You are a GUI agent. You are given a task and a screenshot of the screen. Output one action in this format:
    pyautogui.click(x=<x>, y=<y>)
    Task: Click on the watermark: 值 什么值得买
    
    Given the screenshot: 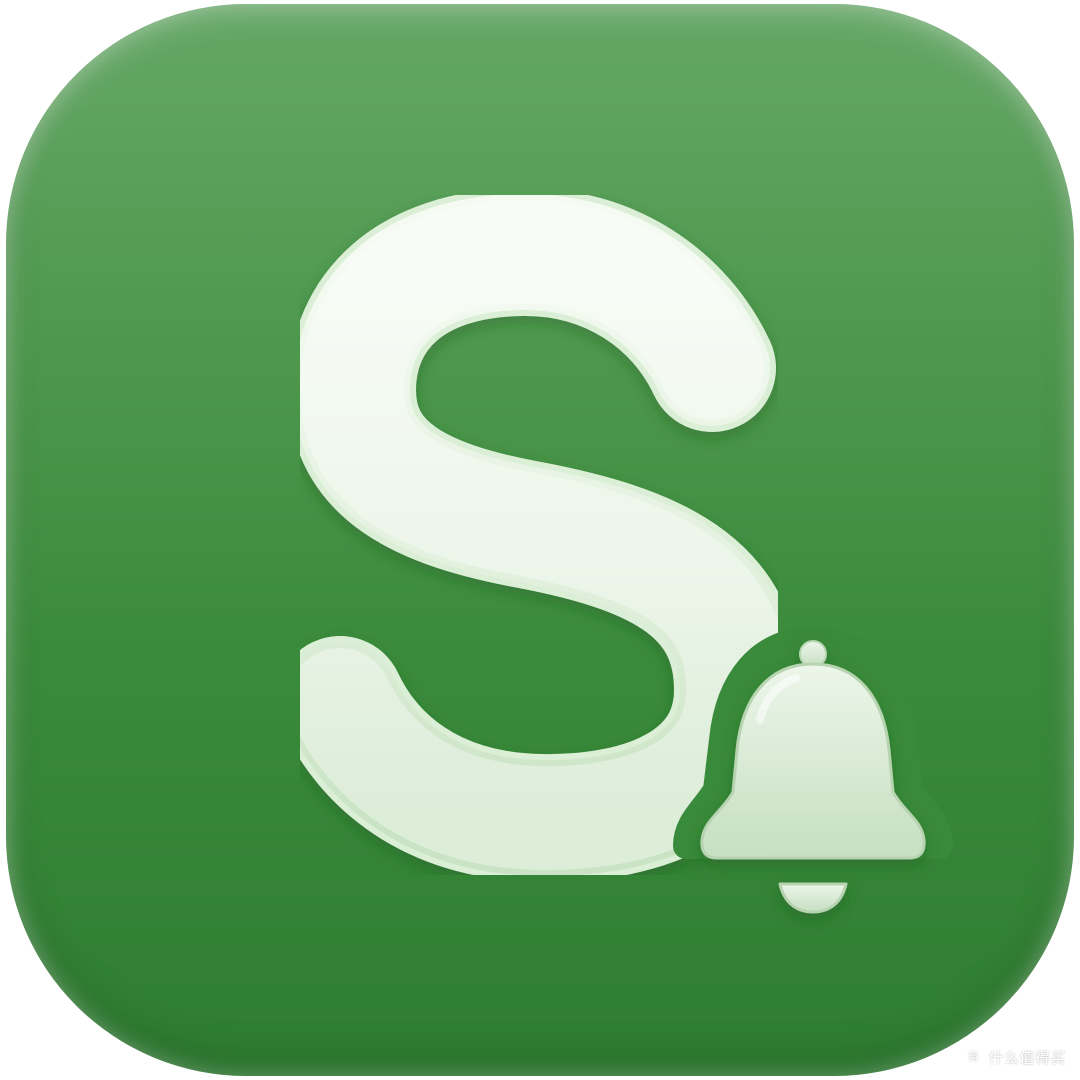 What is the action you would take?
    pyautogui.click(x=1015, y=1057)
    